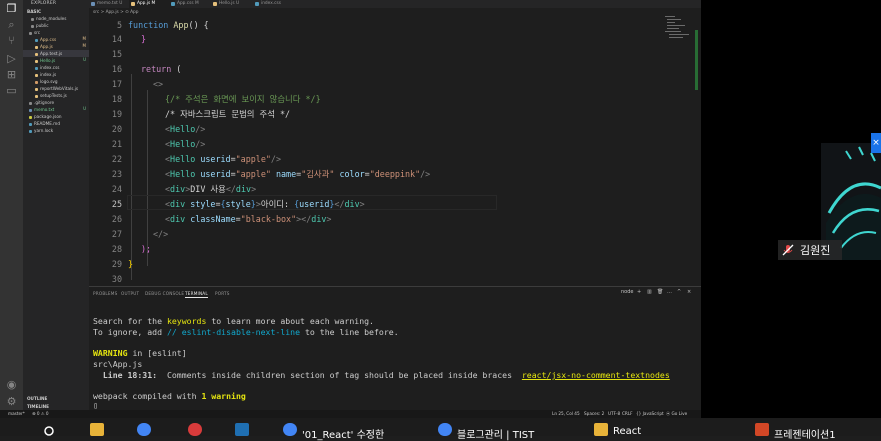 This screenshot has height=441, width=881. Describe the element at coordinates (48, 53) in the screenshot. I see `file-tree-item: App.test.js` at that location.